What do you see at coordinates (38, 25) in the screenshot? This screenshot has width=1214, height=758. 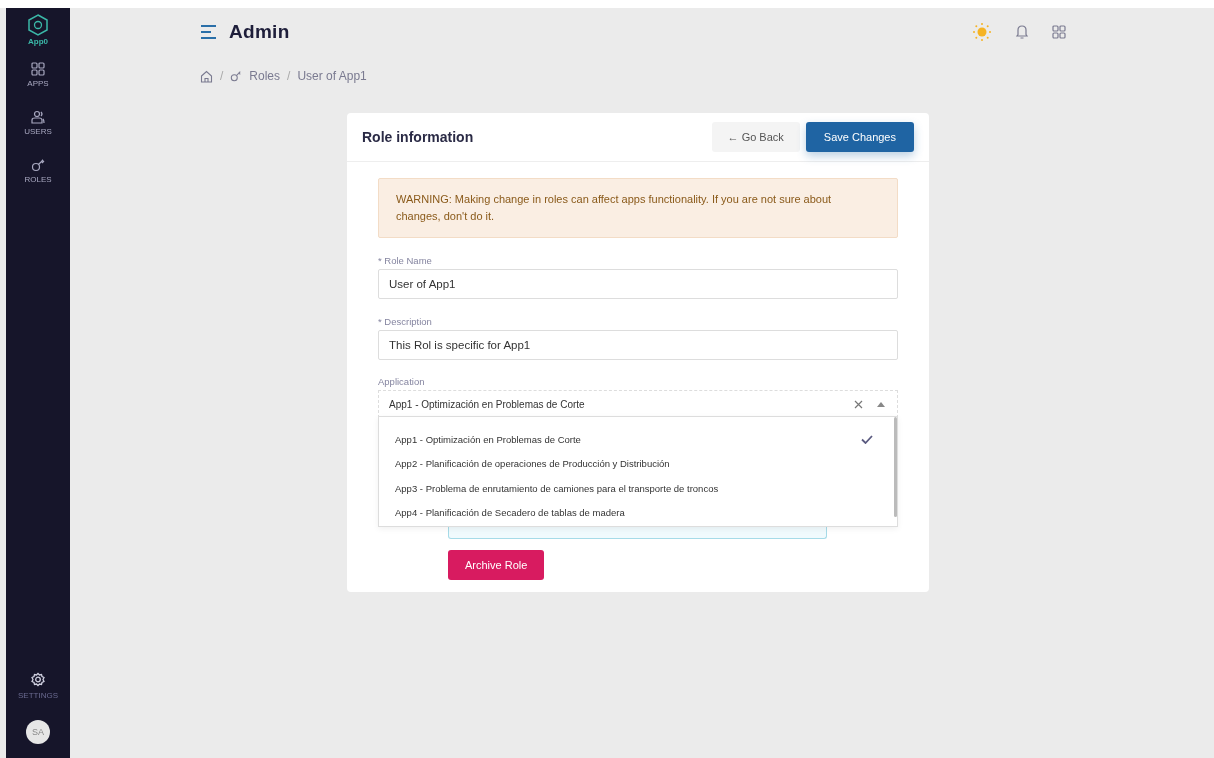 I see `hexagon-logo-icon` at bounding box center [38, 25].